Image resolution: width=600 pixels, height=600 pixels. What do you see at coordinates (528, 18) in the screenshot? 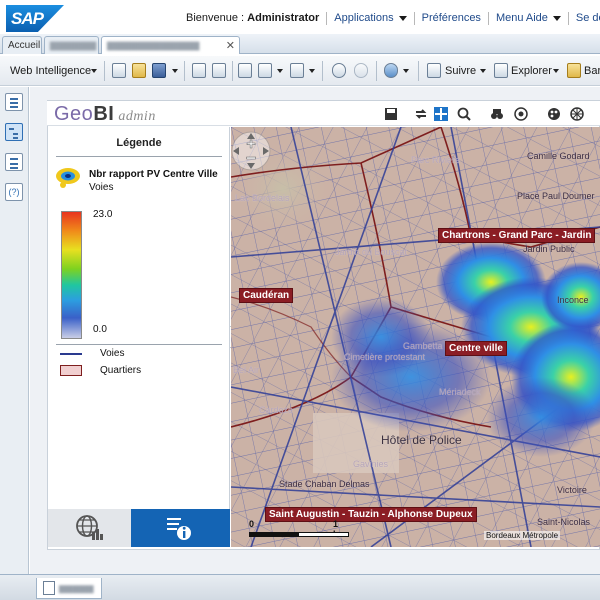
I see `help-menu: Menu Aide` at bounding box center [528, 18].